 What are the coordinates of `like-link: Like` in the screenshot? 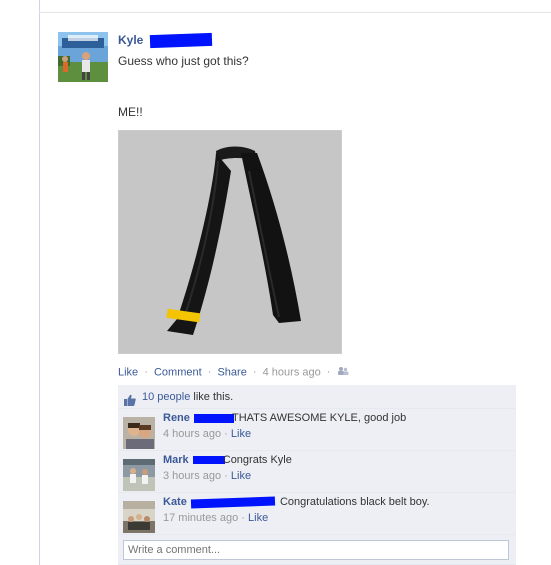 It's located at (128, 372).